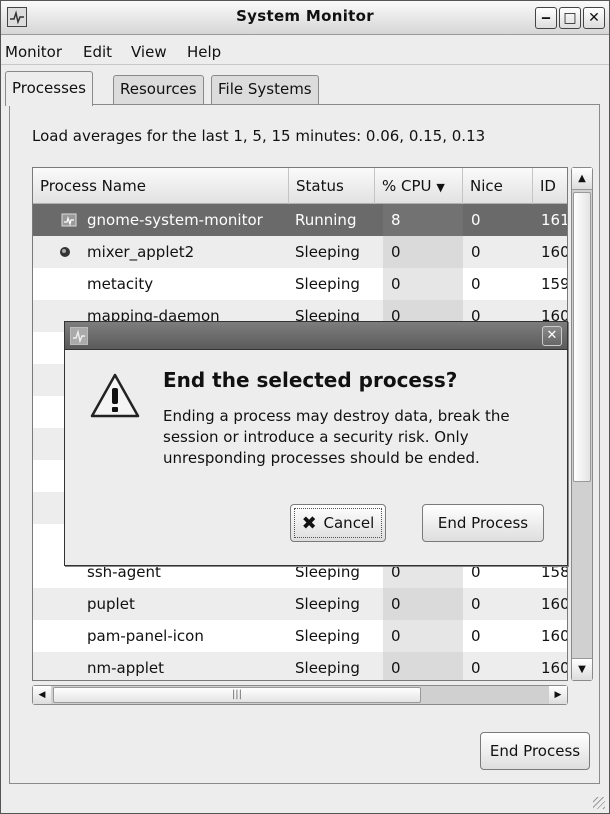 Image resolution: width=610 pixels, height=814 pixels. I want to click on maximize-button: □, so click(570, 18).